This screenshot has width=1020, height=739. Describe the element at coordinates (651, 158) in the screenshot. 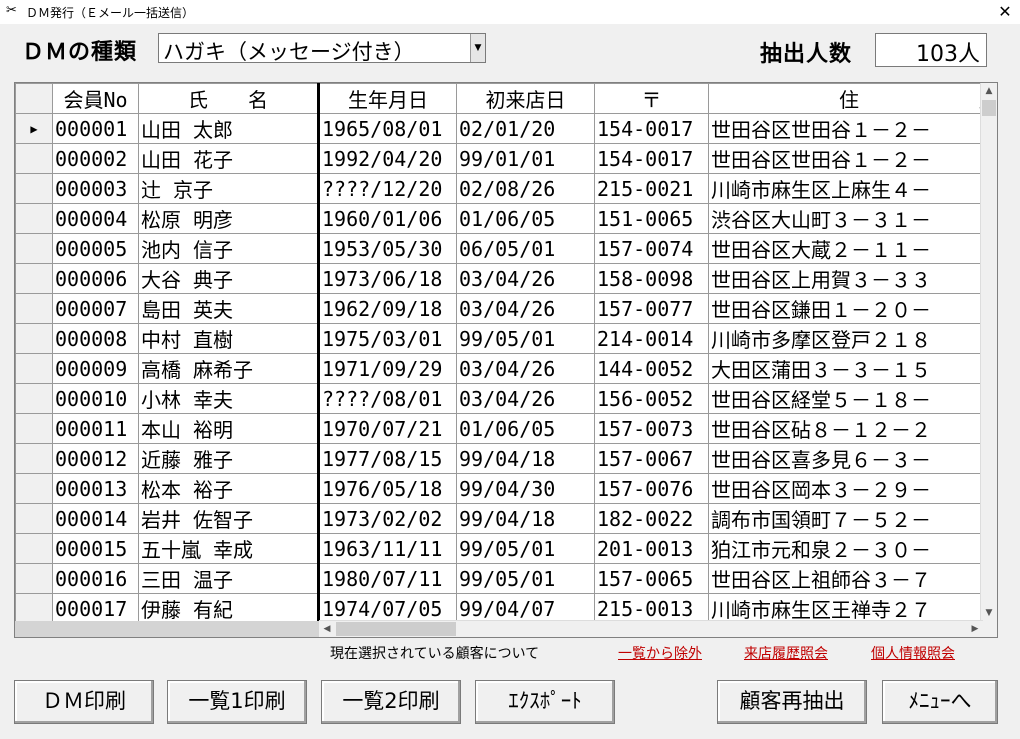

I see `zip-cell: 154-0017` at that location.